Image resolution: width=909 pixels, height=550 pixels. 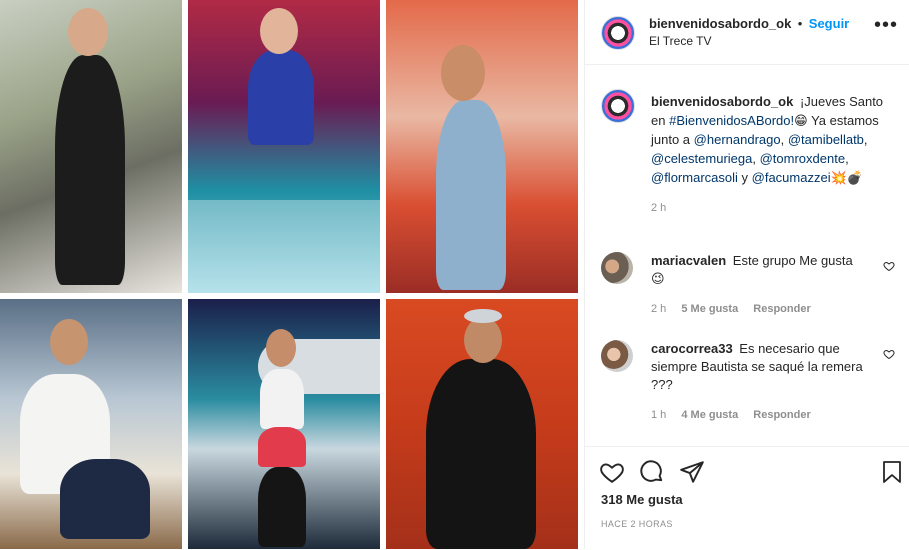 I want to click on caption-text: y, so click(x=745, y=177).